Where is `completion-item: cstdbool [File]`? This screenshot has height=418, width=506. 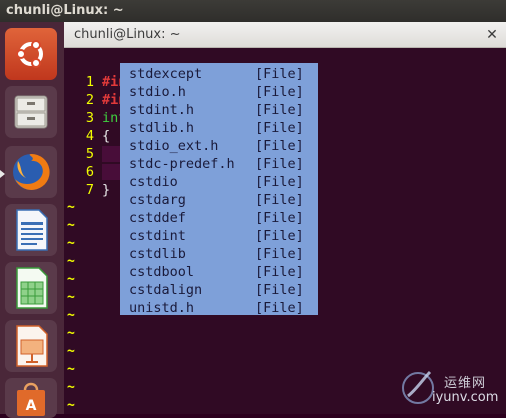 completion-item: cstdbool [File] is located at coordinates (219, 272).